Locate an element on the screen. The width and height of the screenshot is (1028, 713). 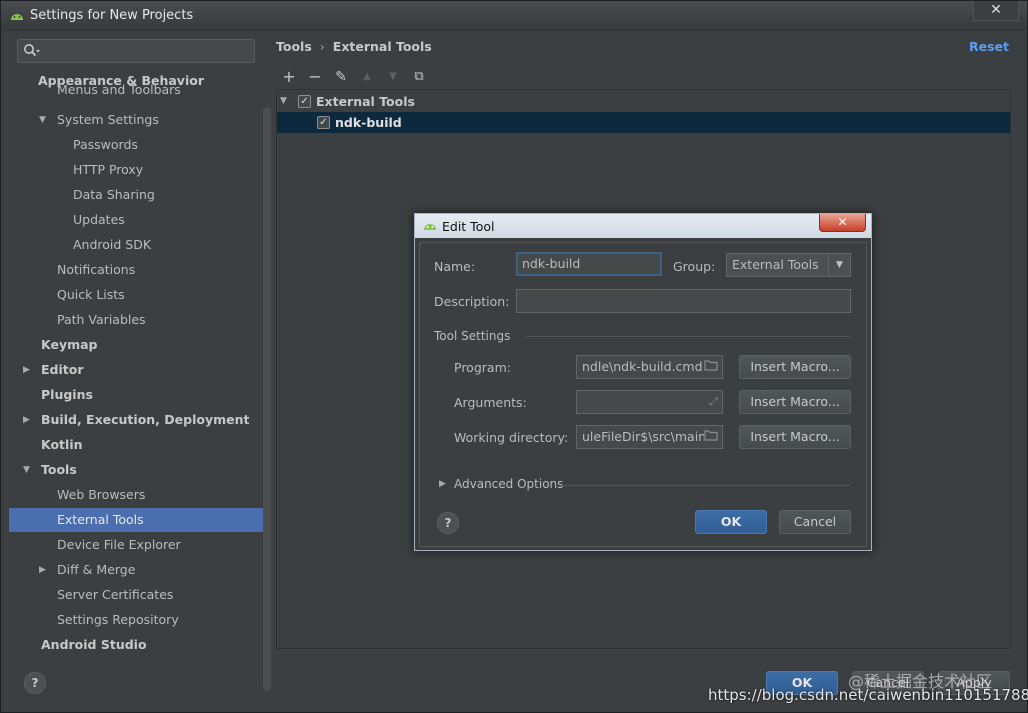
search-icon is located at coordinates (32, 52).